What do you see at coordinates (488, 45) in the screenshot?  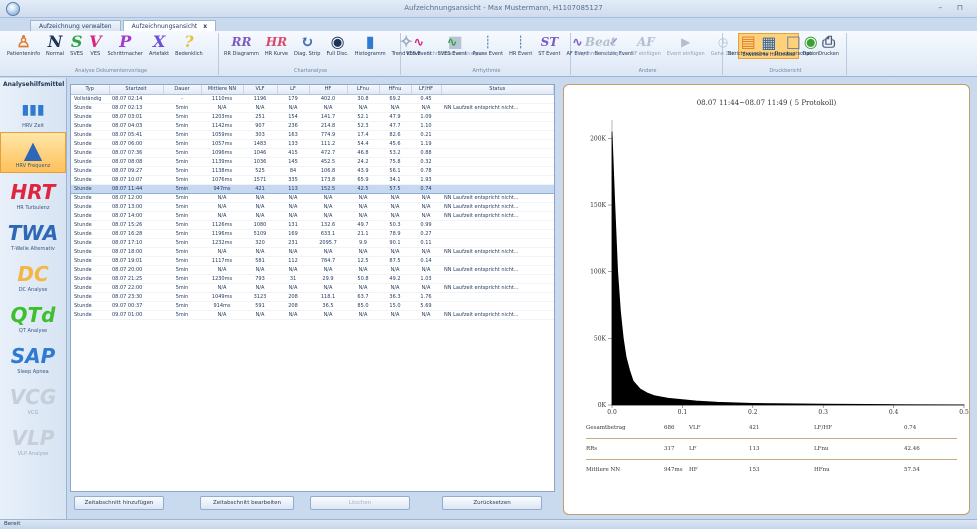 I see `pause-event-button: ┊ Pause Event` at bounding box center [488, 45].